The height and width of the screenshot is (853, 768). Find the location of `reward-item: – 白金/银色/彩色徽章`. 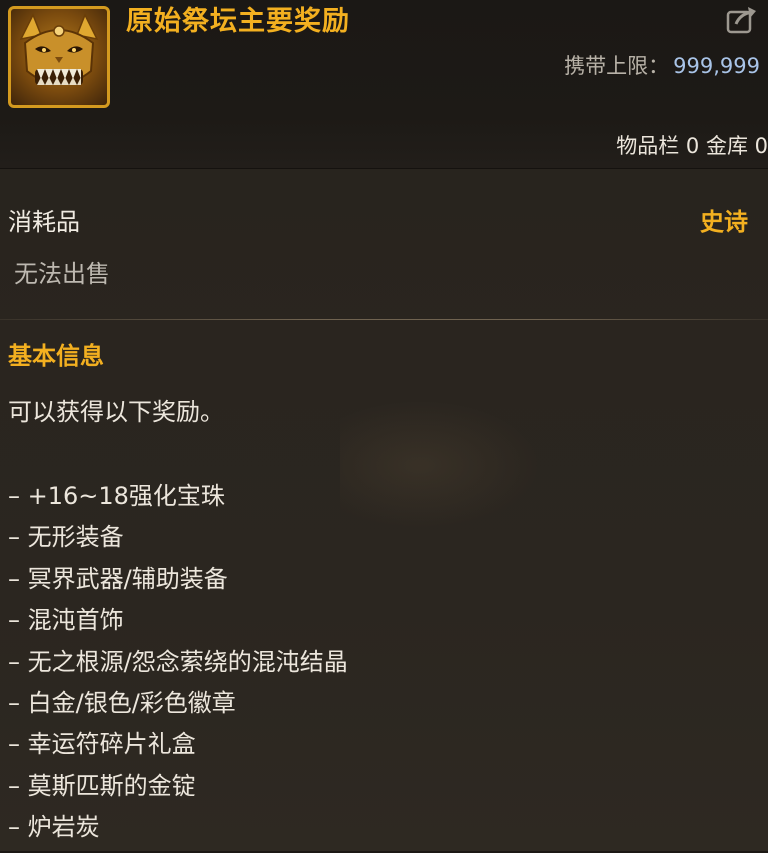

reward-item: – 白金/银色/彩色徽章 is located at coordinates (122, 702).